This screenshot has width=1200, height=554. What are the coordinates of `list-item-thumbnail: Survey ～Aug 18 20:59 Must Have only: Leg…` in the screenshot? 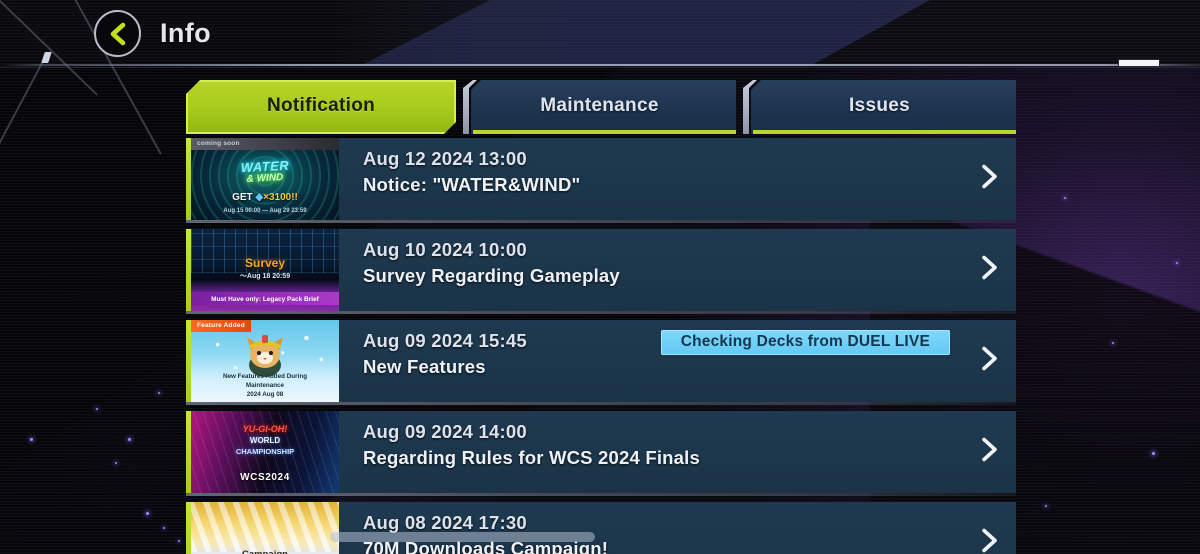 It's located at (265, 270).